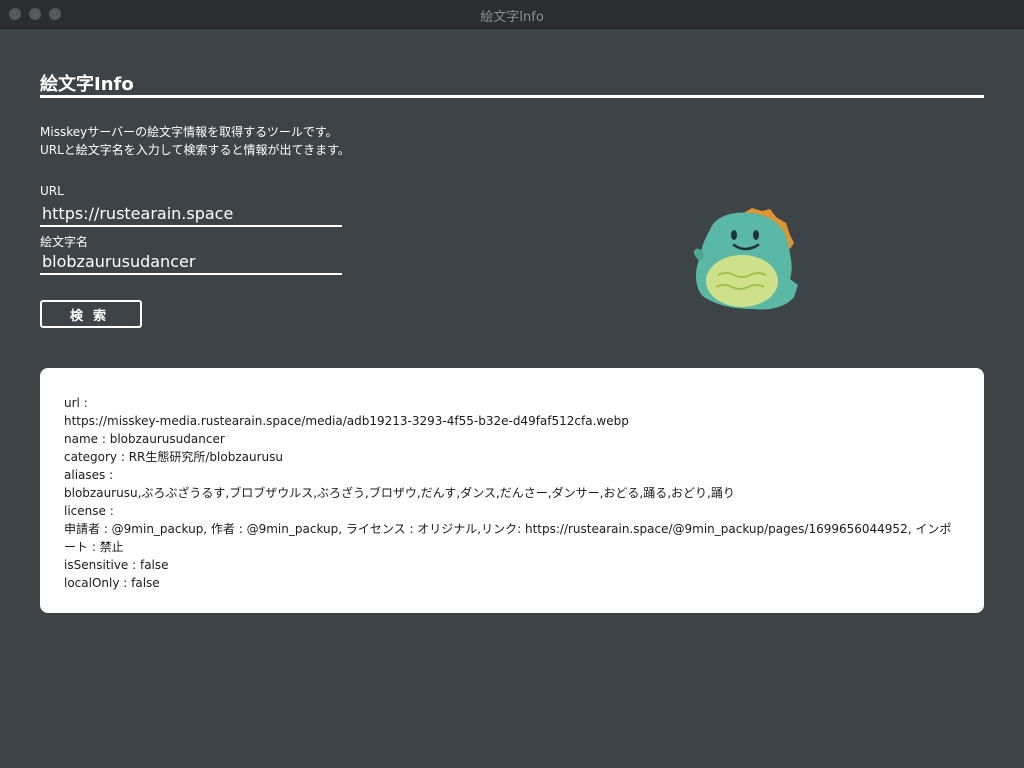  What do you see at coordinates (52, 191) in the screenshot?
I see `url-label: URL` at bounding box center [52, 191].